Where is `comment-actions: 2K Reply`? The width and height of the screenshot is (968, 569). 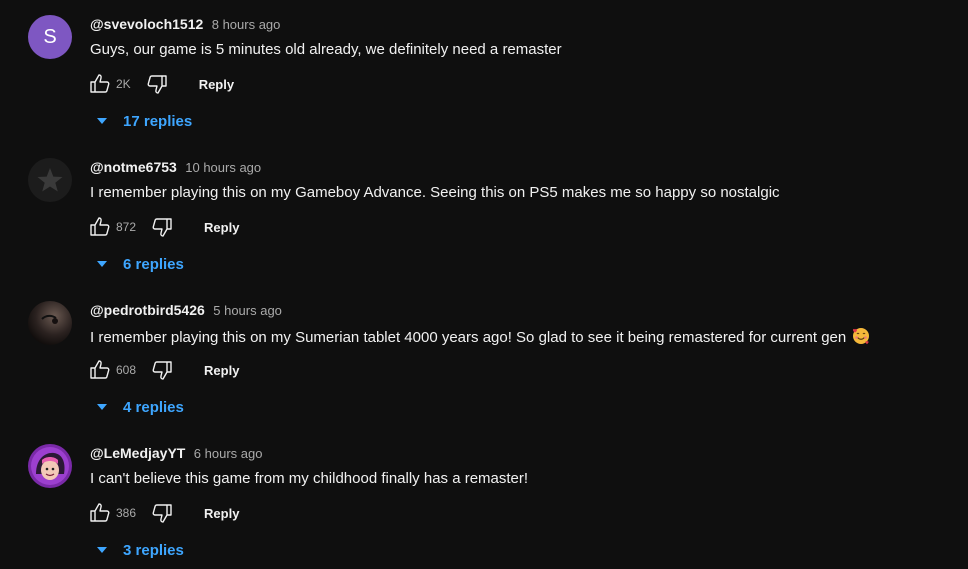 comment-actions: 2K Reply is located at coordinates (161, 84).